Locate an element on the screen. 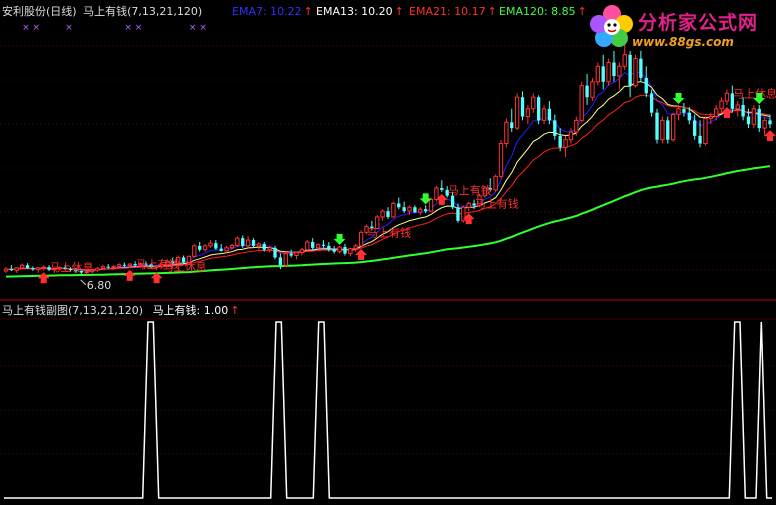  marker-label: × × is located at coordinates (198, 28).